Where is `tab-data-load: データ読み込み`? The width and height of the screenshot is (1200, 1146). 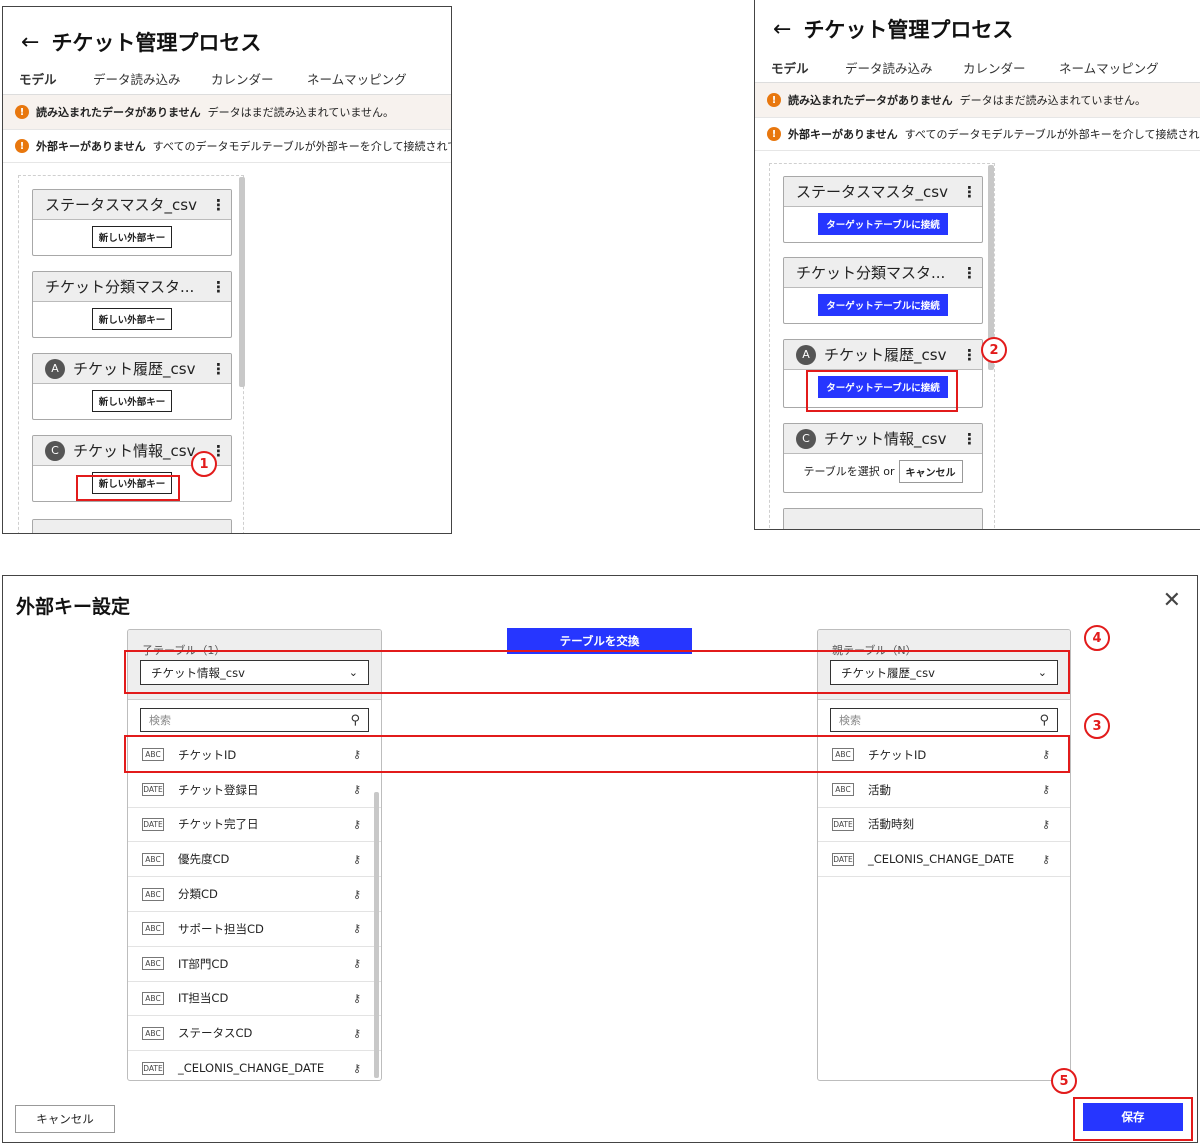 tab-data-load: データ読み込み is located at coordinates (152, 83).